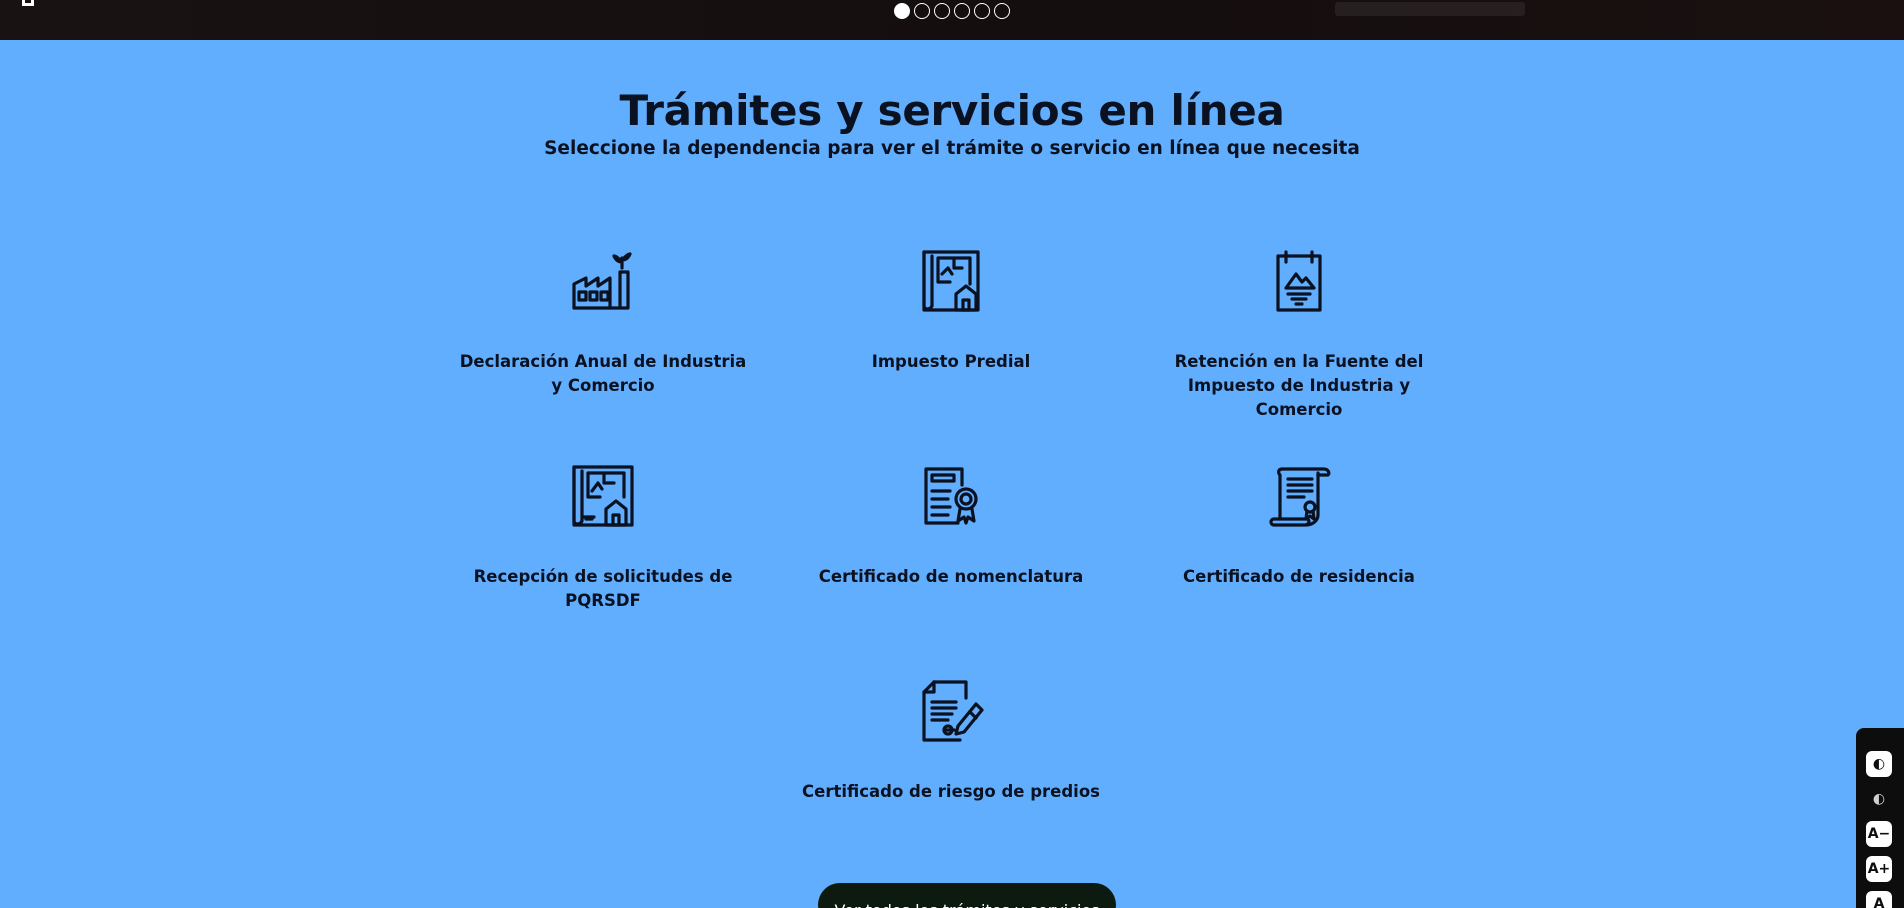  I want to click on site-logo, so click(28, 3).